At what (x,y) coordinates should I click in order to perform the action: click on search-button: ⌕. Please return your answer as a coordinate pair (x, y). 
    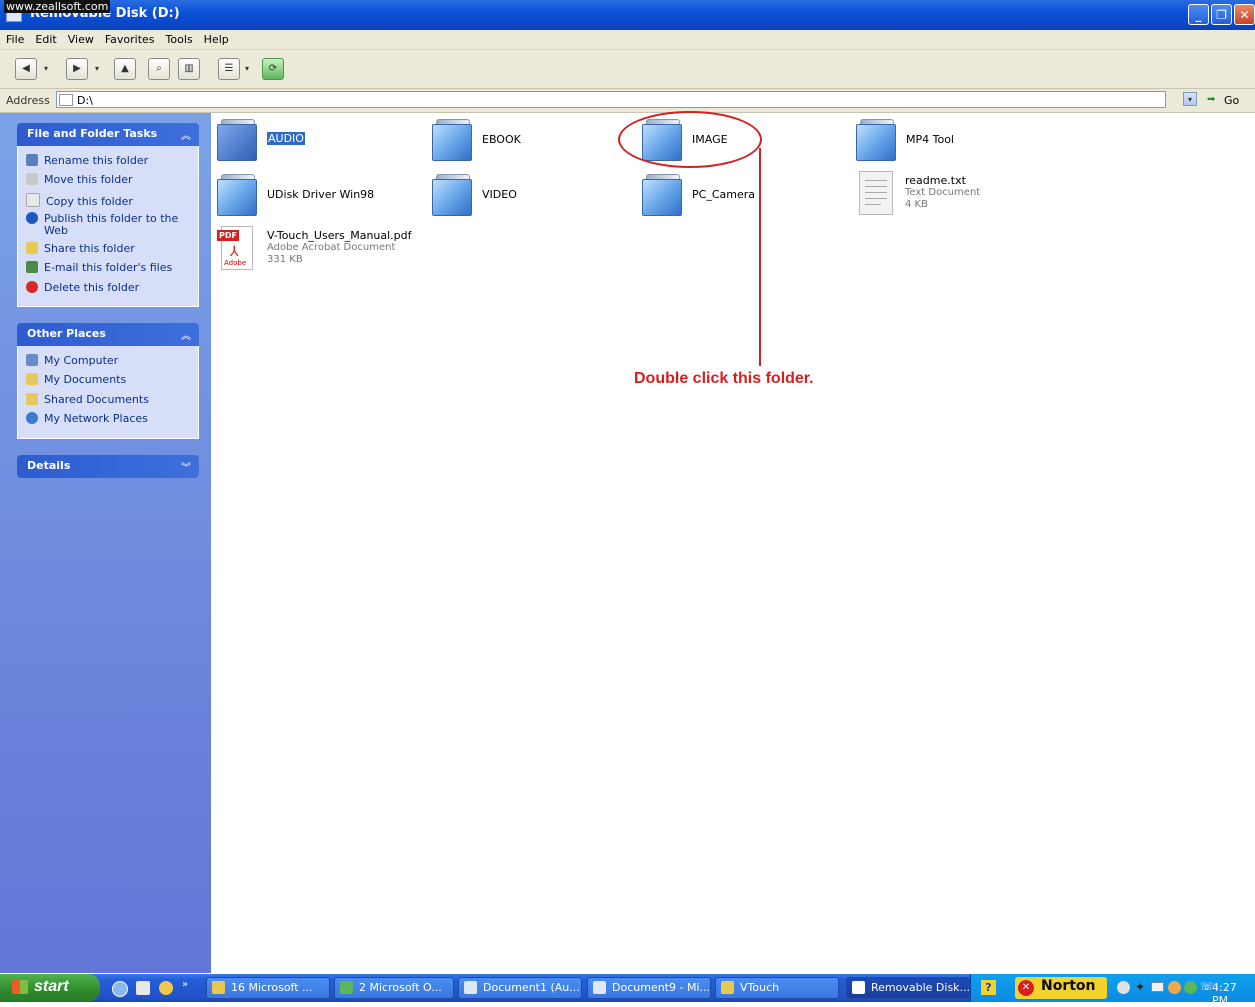
    Looking at the image, I should click on (159, 69).